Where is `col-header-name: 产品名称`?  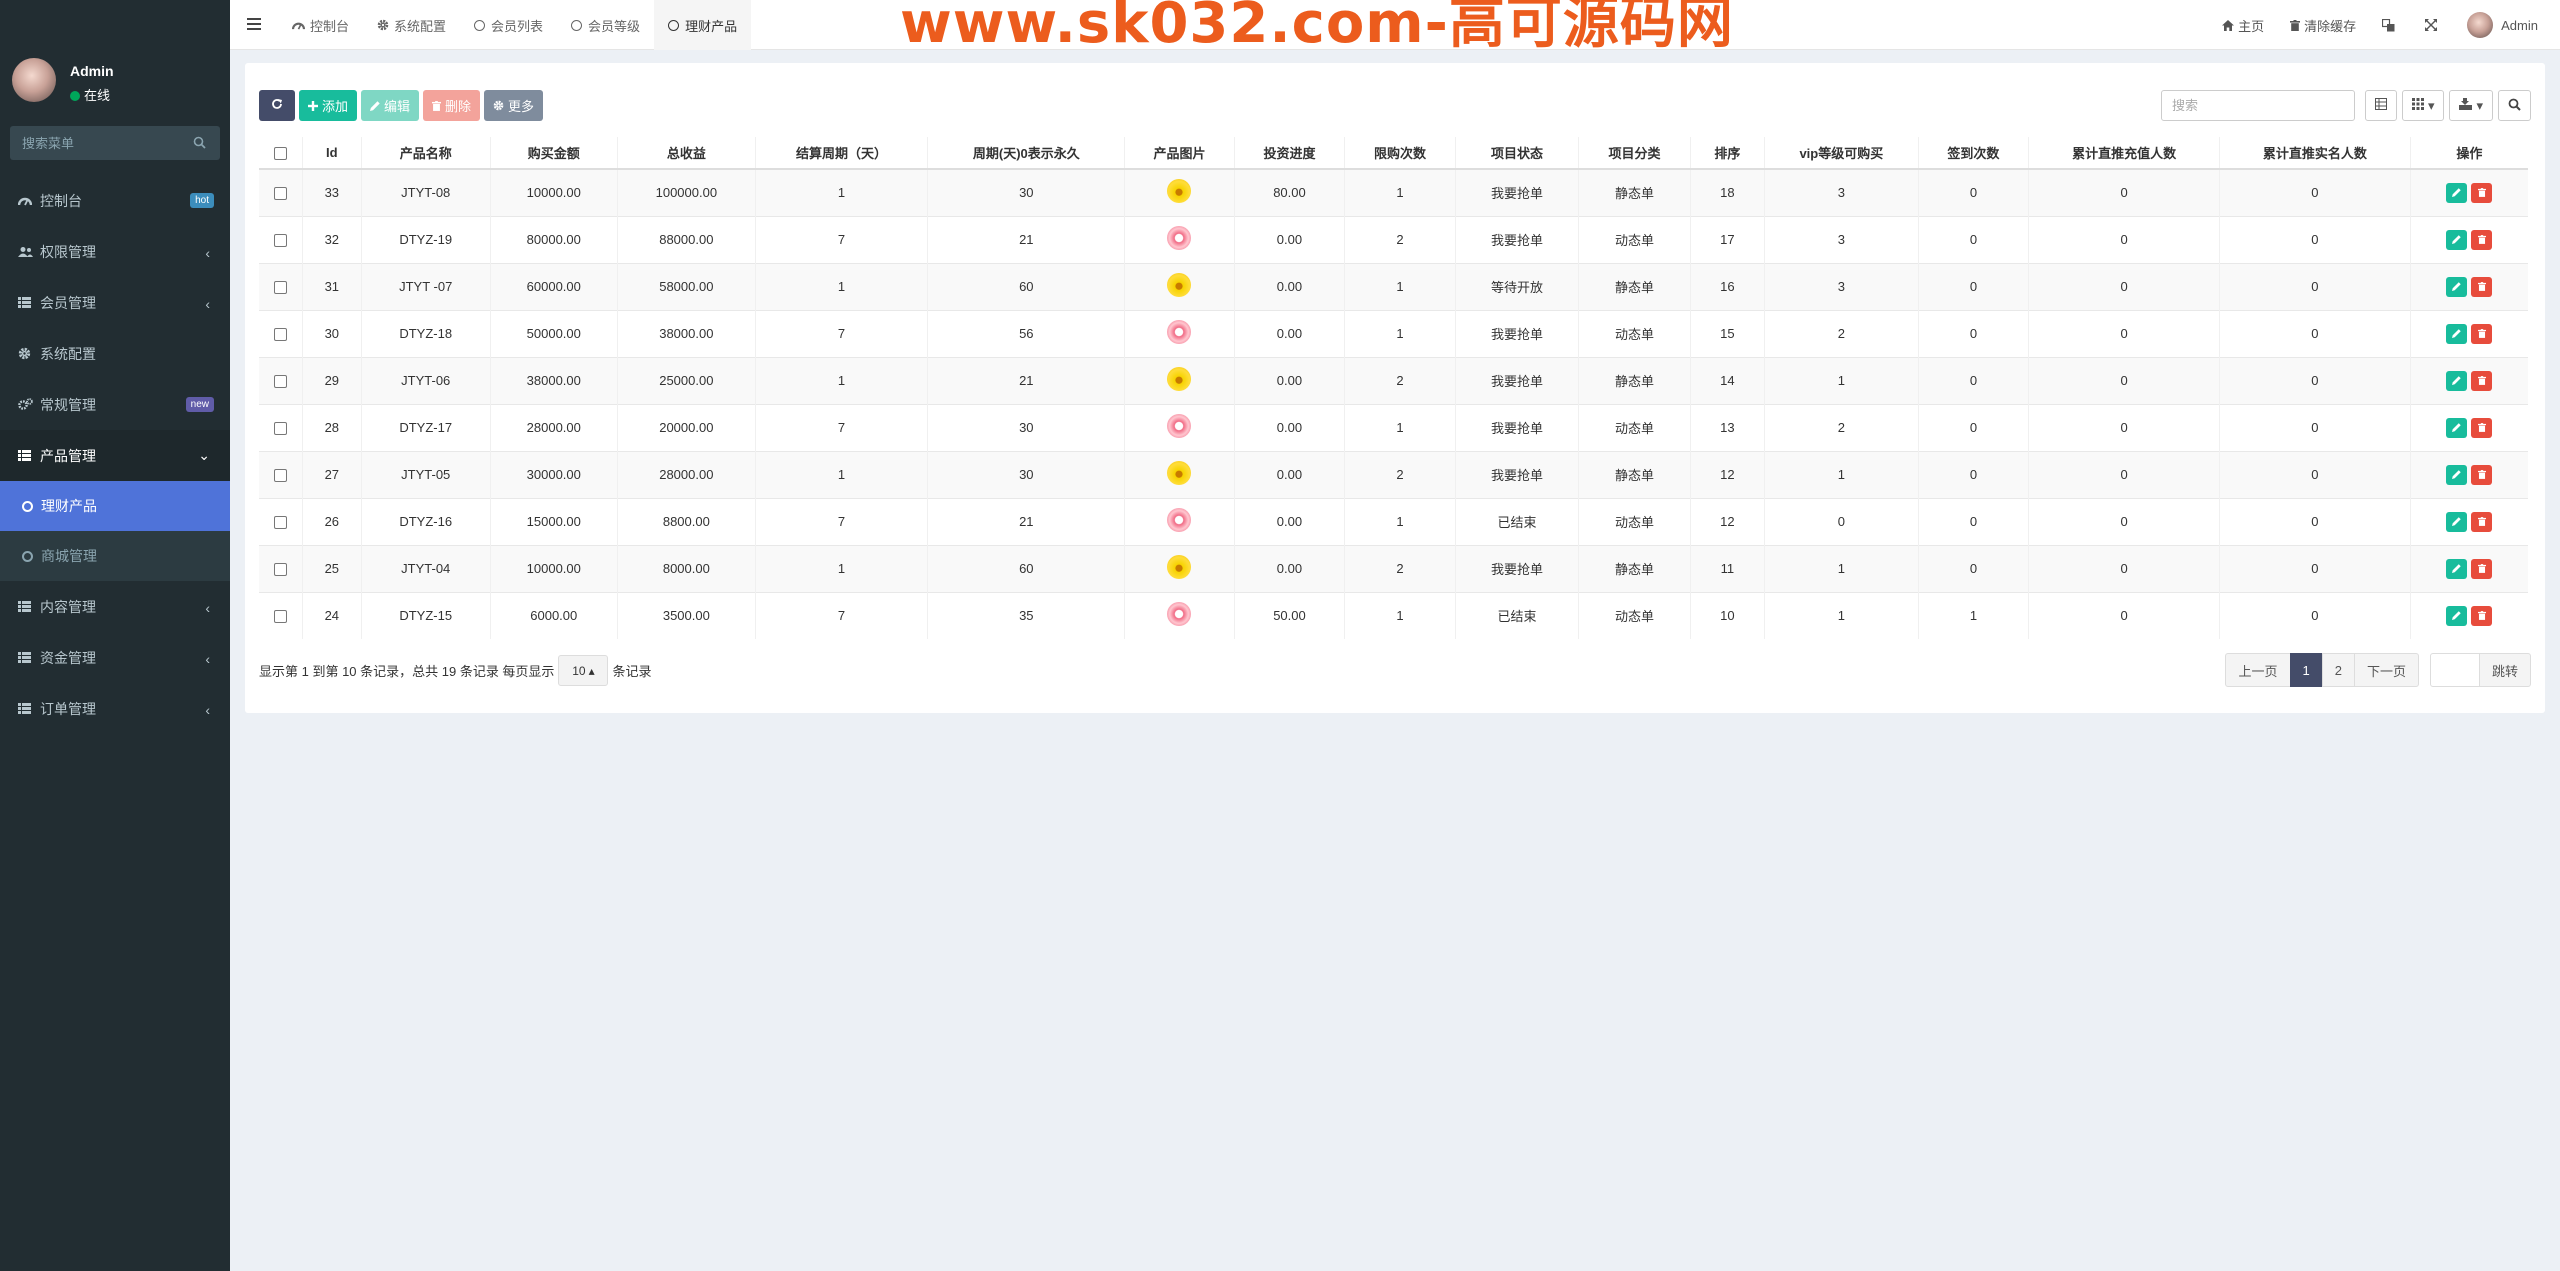 col-header-name: 产品名称 is located at coordinates (425, 153).